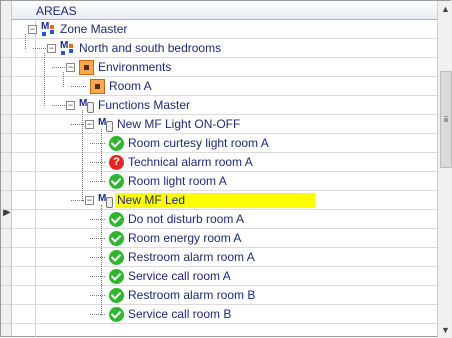  Describe the element at coordinates (445, 330) in the screenshot. I see `scroll-down-icon: ▼` at that location.